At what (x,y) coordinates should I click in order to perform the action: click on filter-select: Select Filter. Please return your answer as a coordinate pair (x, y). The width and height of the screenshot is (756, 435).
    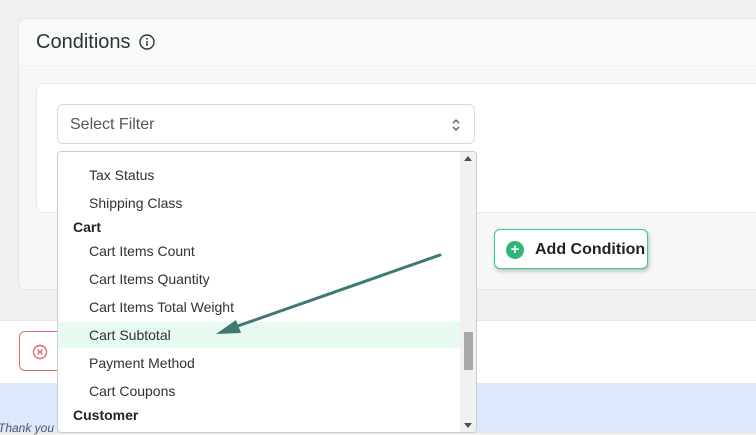
    Looking at the image, I should click on (266, 124).